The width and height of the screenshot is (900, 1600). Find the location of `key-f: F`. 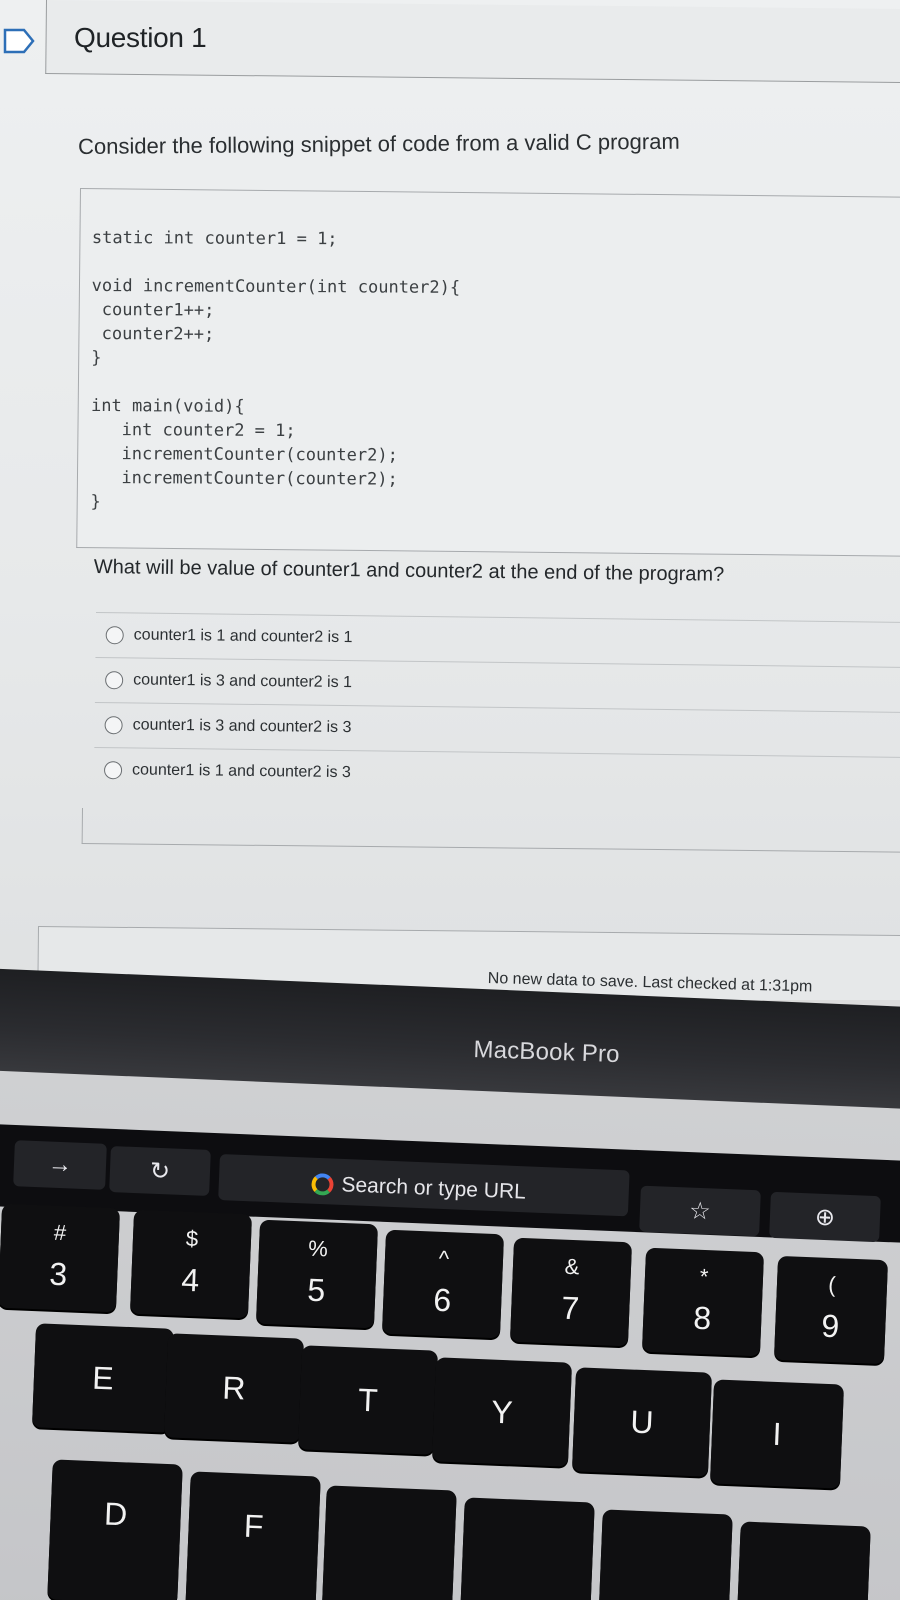

key-f: F is located at coordinates (253, 1535).